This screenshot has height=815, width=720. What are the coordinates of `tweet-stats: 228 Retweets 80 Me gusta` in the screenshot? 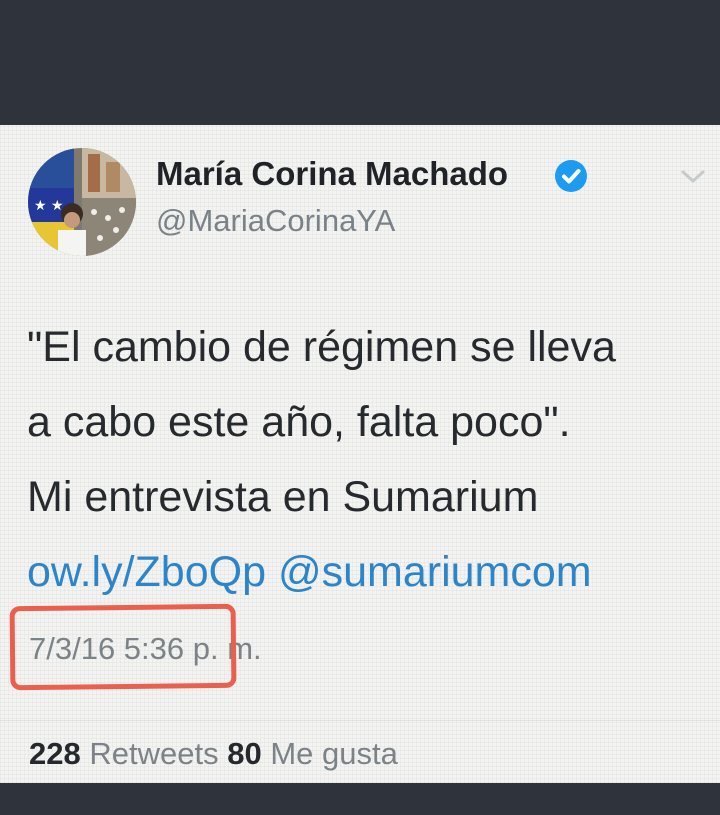 It's located at (213, 754).